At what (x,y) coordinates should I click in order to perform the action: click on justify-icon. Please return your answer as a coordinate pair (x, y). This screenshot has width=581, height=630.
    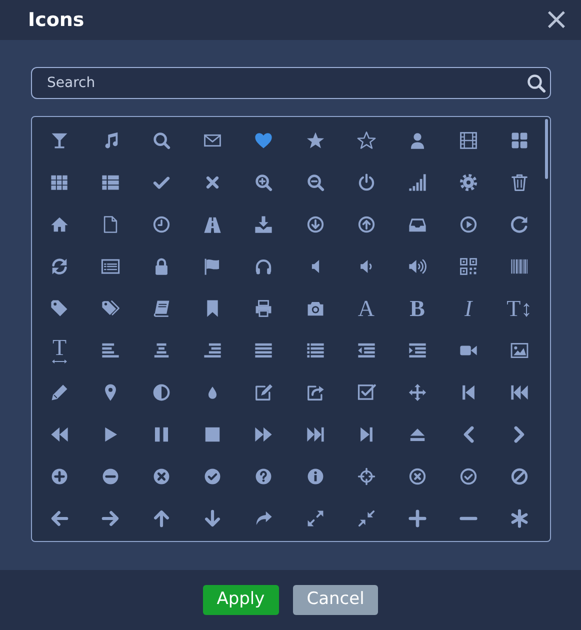
    Looking at the image, I should click on (264, 350).